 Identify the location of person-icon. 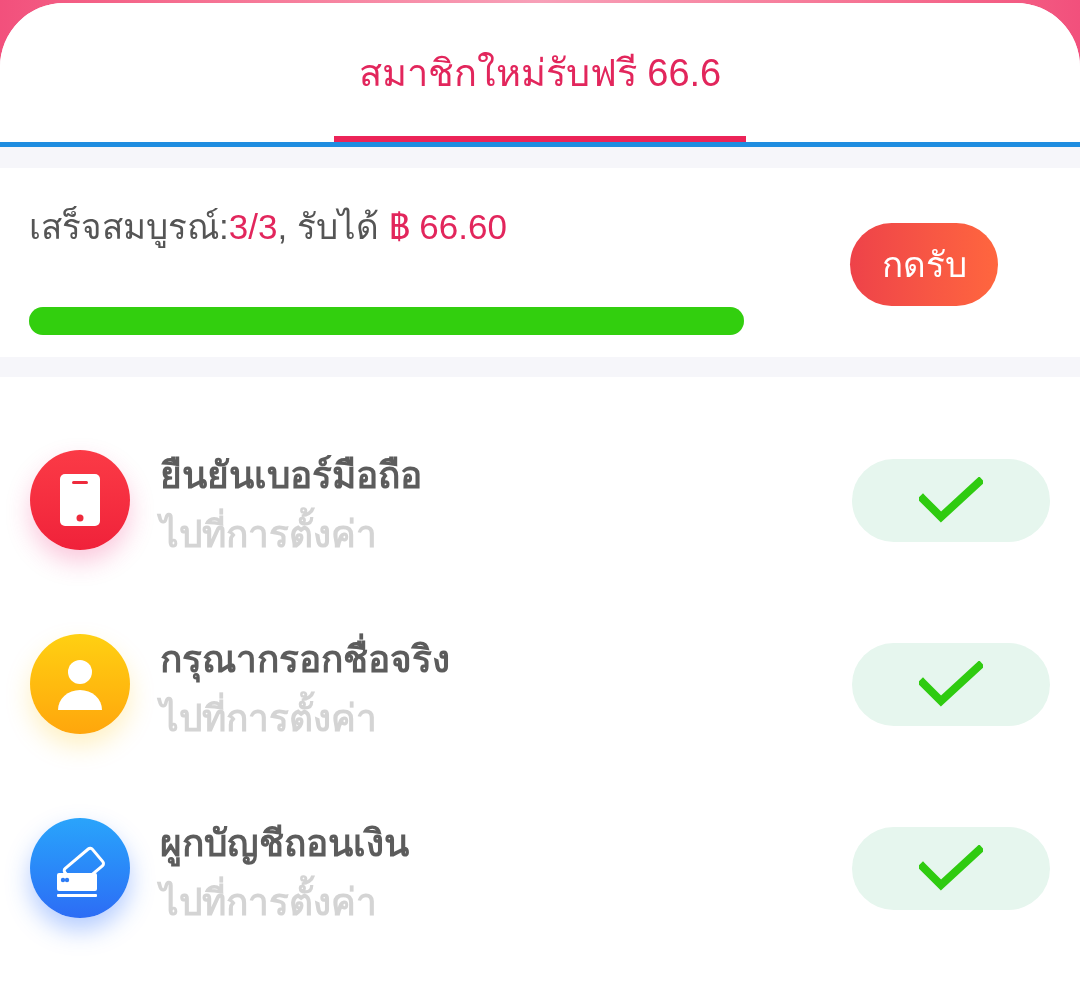
(80, 684).